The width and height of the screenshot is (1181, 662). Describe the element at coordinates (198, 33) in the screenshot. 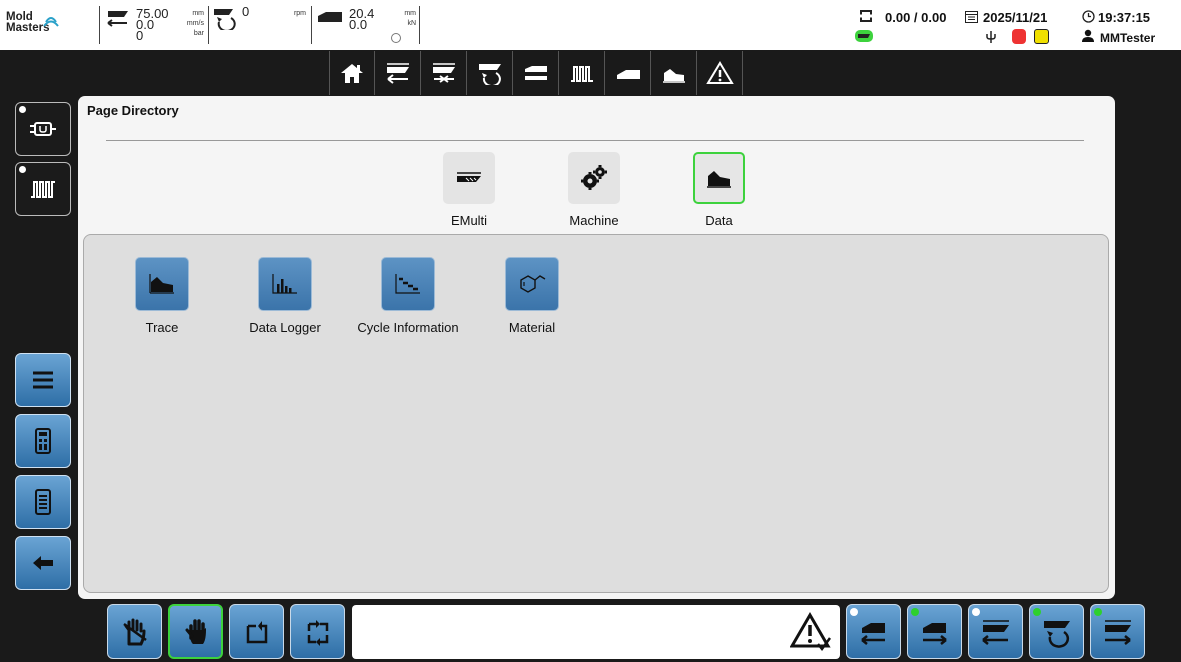

I see `unit-bar: bar` at that location.